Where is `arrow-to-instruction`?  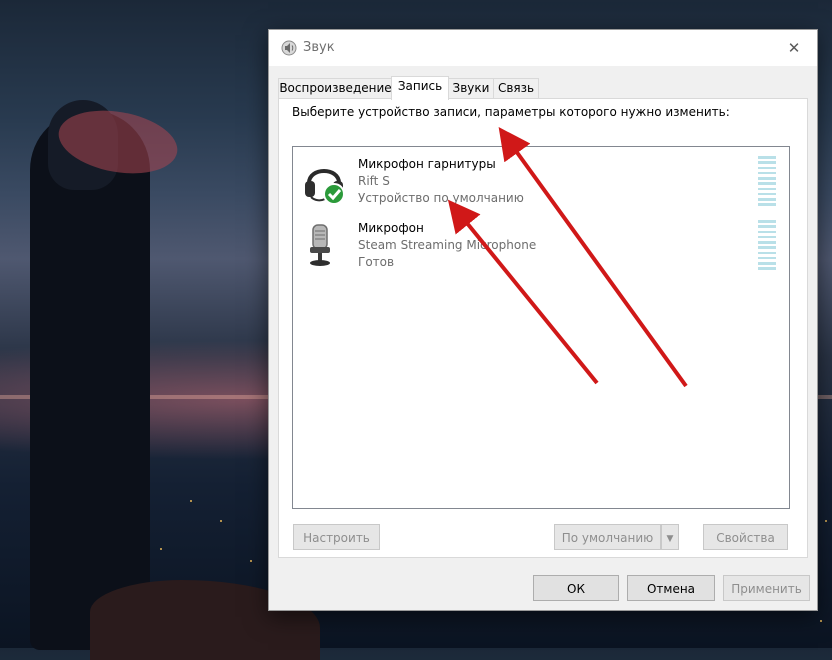 arrow-to-instruction is located at coordinates (593, 257).